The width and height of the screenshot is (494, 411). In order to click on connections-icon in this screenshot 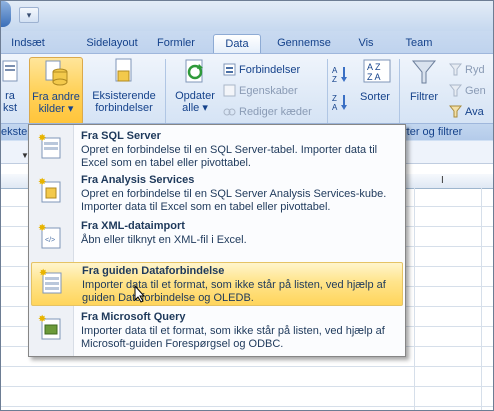, I will do `click(229, 69)`.